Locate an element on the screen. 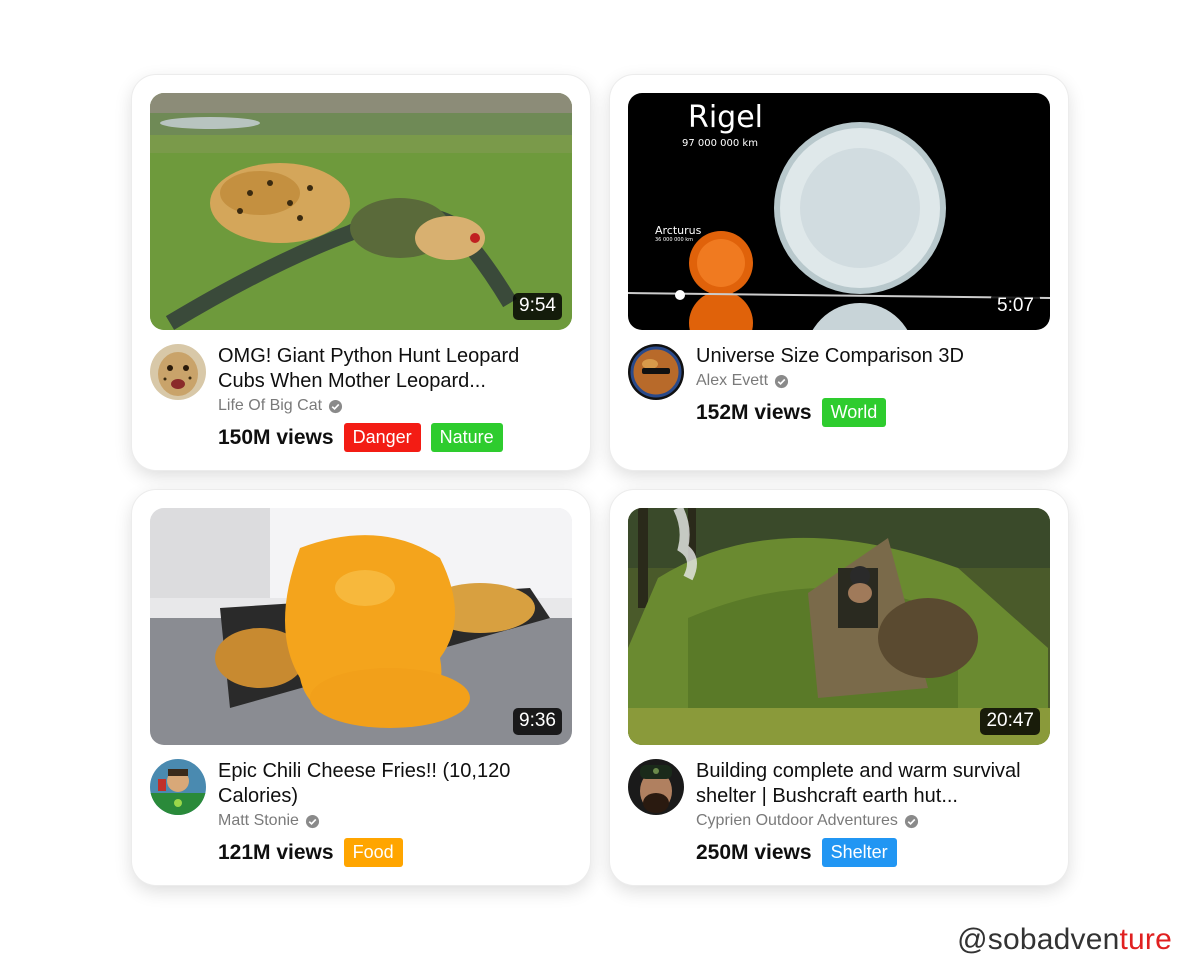  chili-cheese-fries-thumbnail-image is located at coordinates (361, 626).